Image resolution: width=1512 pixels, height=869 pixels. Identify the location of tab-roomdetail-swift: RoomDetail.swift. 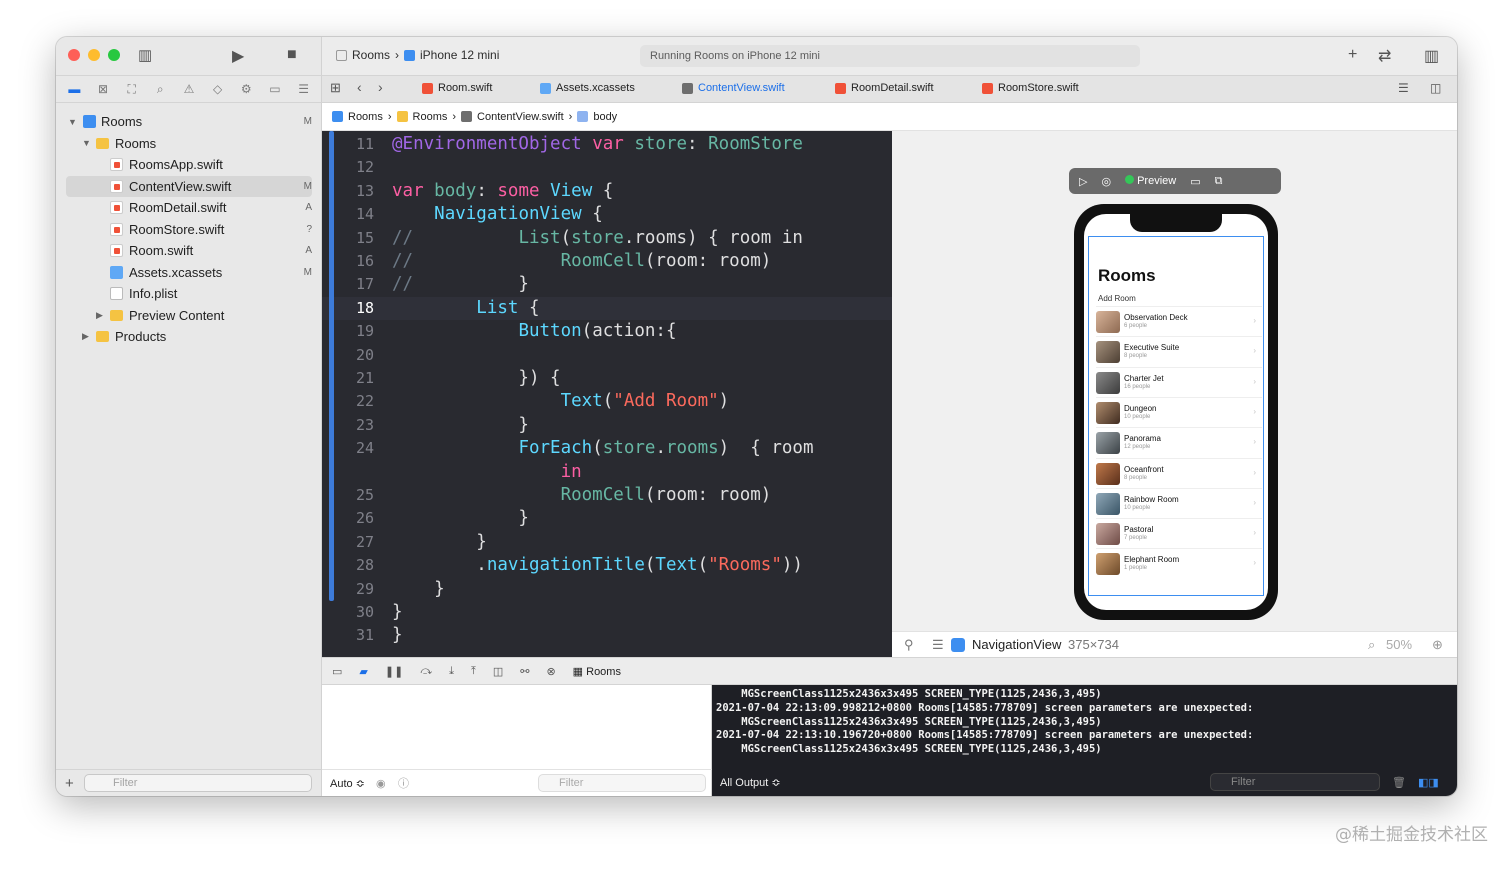
(884, 88).